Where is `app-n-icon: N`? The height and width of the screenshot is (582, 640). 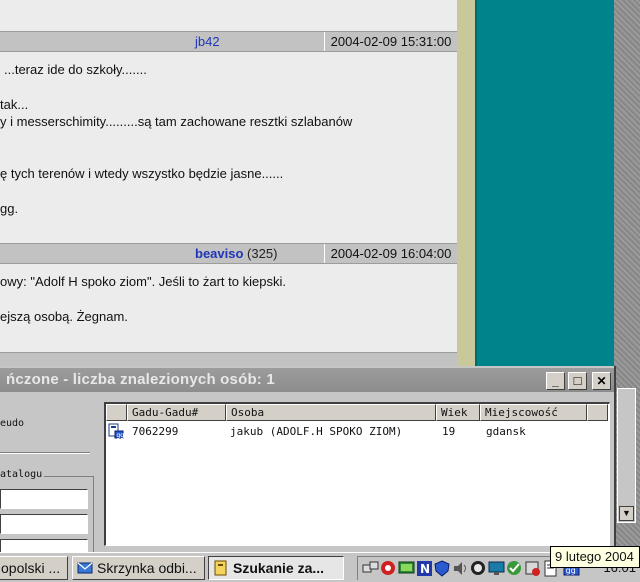
app-n-icon: N is located at coordinates (424, 568).